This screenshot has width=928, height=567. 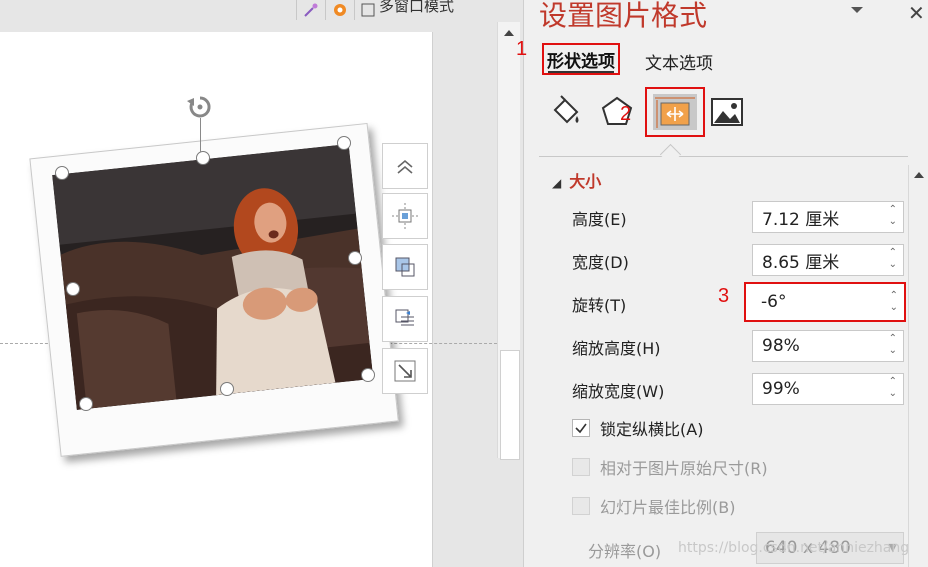 I want to click on checkmark-icon, so click(x=581, y=428).